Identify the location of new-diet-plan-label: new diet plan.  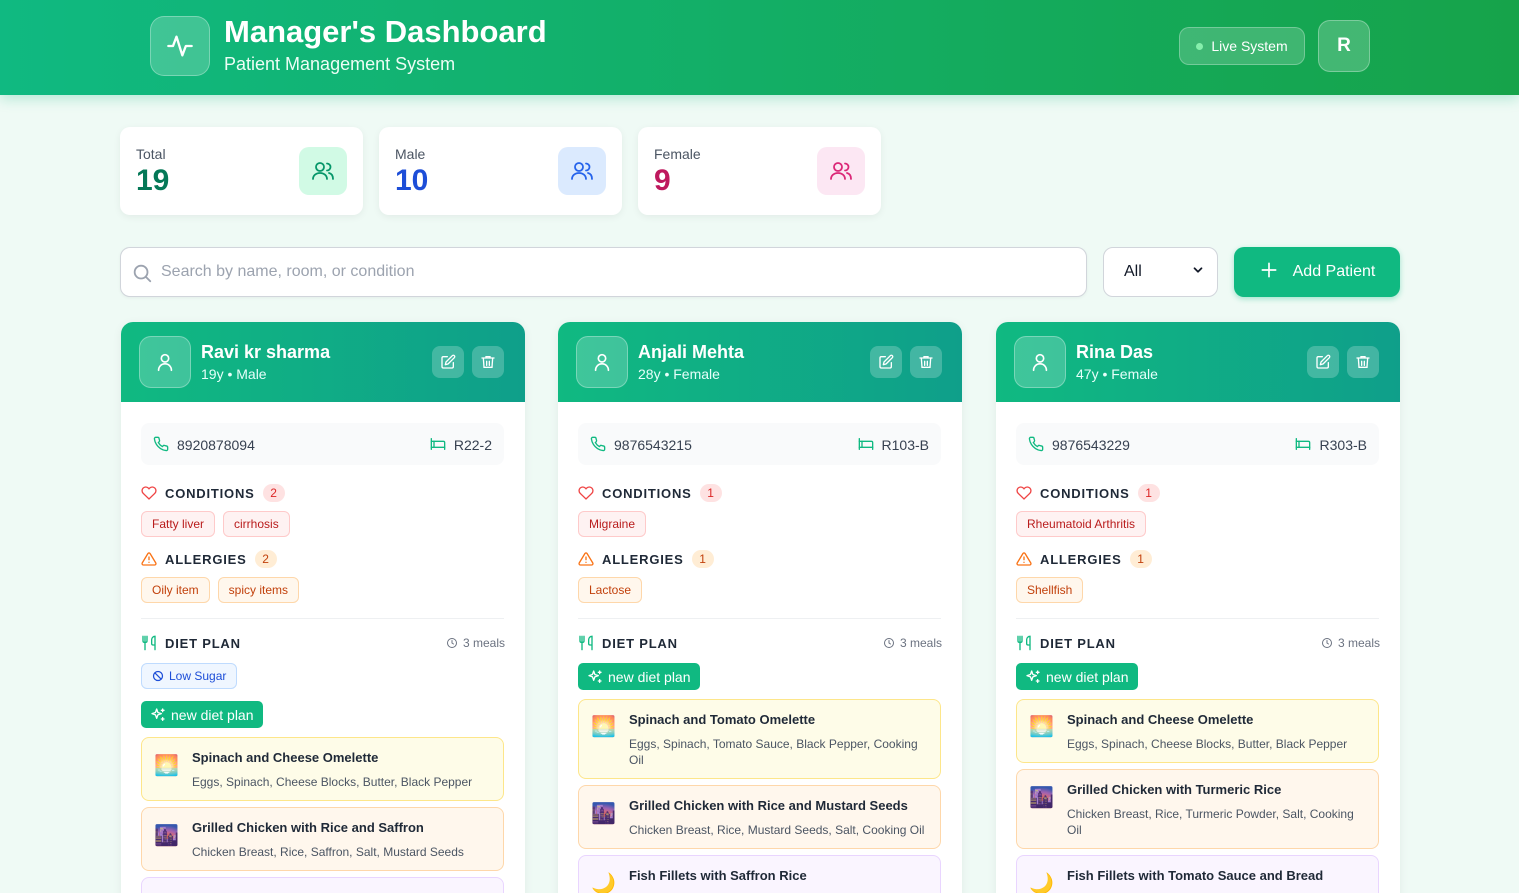
(649, 676).